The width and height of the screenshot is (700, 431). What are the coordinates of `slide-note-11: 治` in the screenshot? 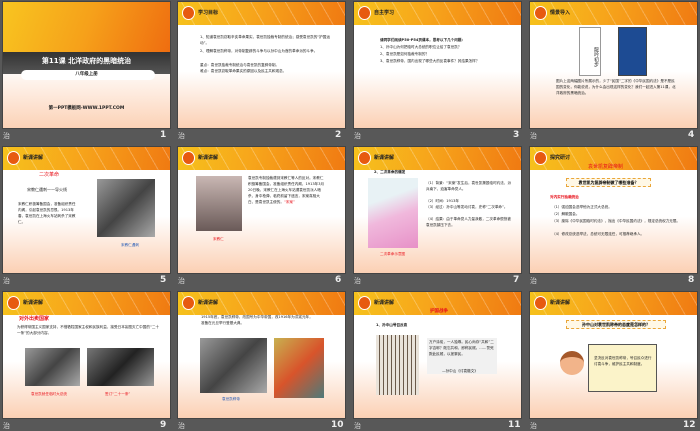 It's located at (357, 426).